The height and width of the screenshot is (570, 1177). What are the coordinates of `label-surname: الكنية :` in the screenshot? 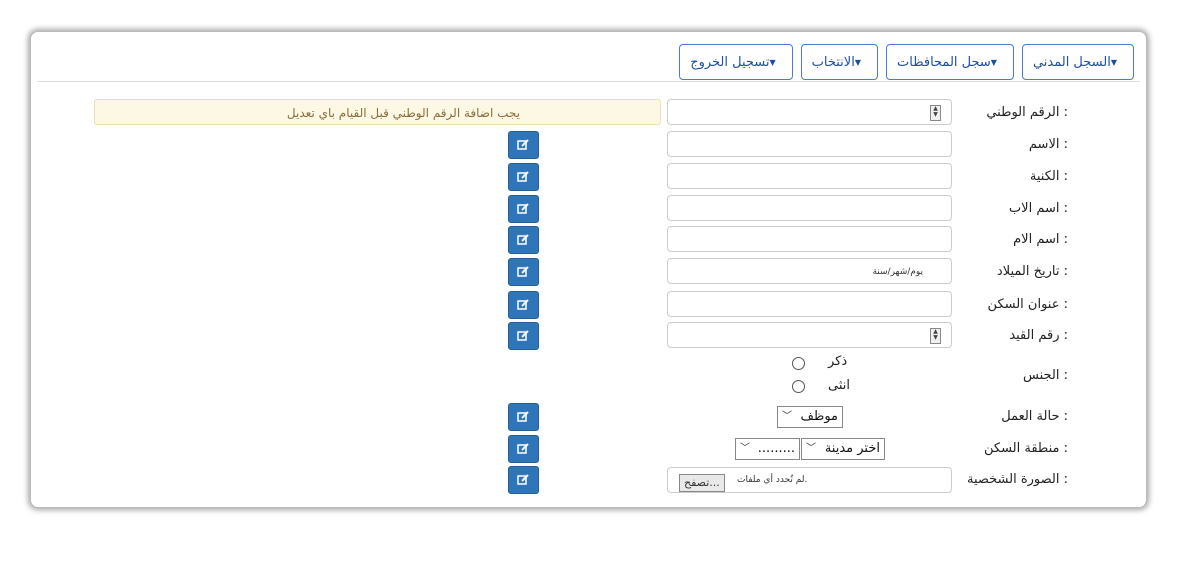 It's located at (1048, 176).